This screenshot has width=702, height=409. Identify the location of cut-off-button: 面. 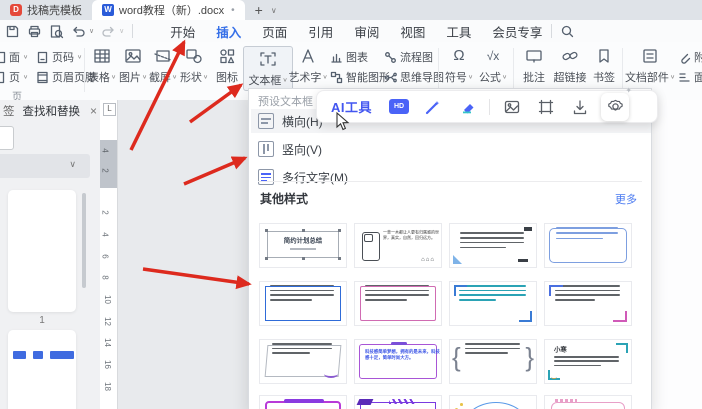
(690, 77).